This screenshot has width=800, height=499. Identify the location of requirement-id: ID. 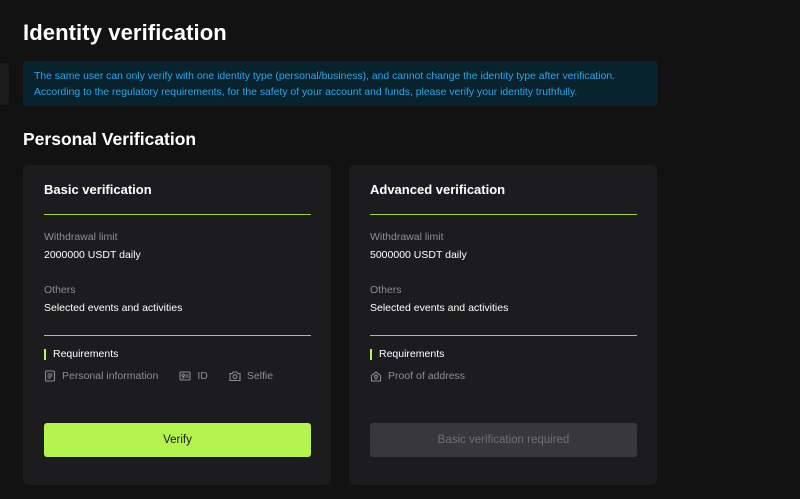
(193, 376).